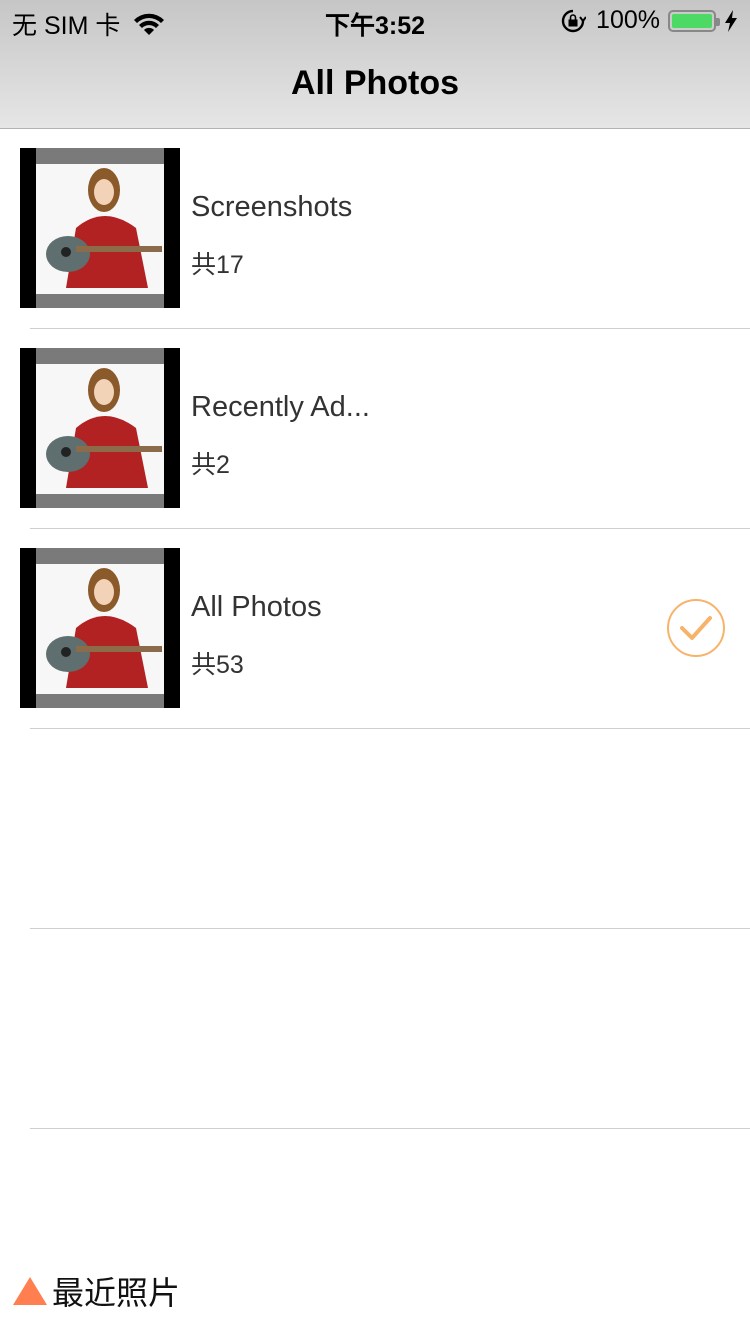  Describe the element at coordinates (210, 465) in the screenshot. I see `album-count: 共2` at that location.